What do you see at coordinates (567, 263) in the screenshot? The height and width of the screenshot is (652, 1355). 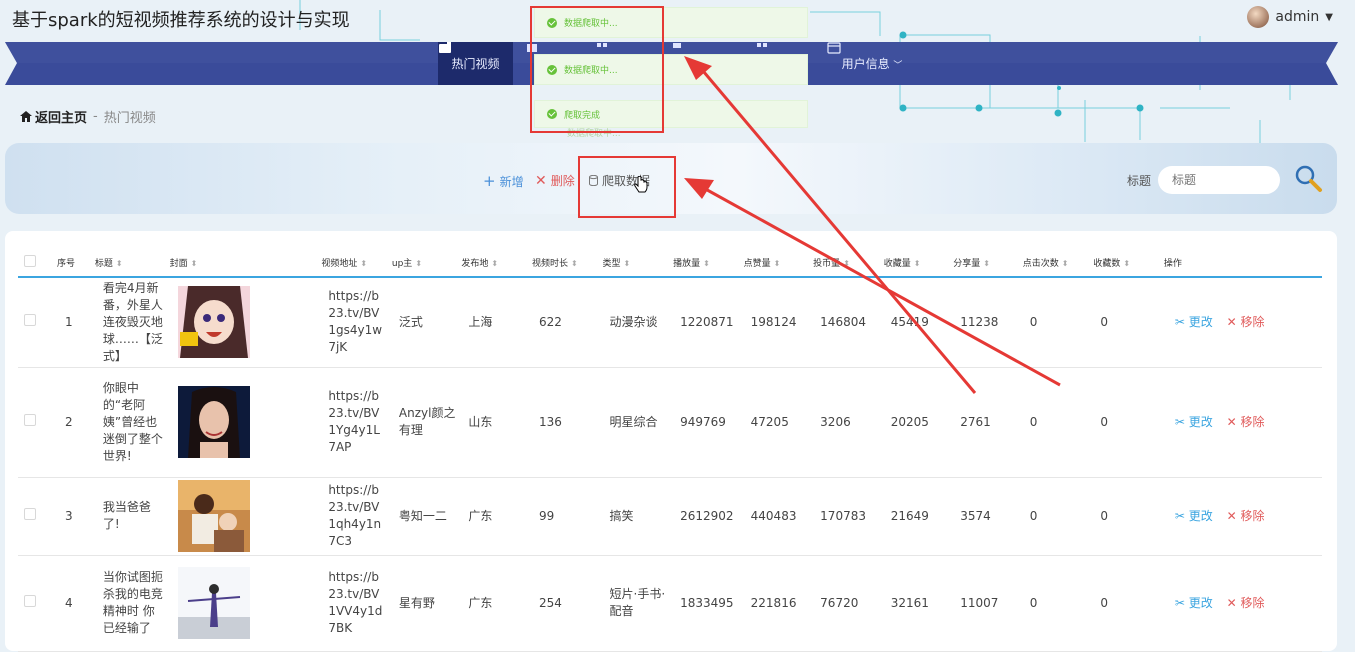 I see `column-header: 视频时长 ⬍` at bounding box center [567, 263].